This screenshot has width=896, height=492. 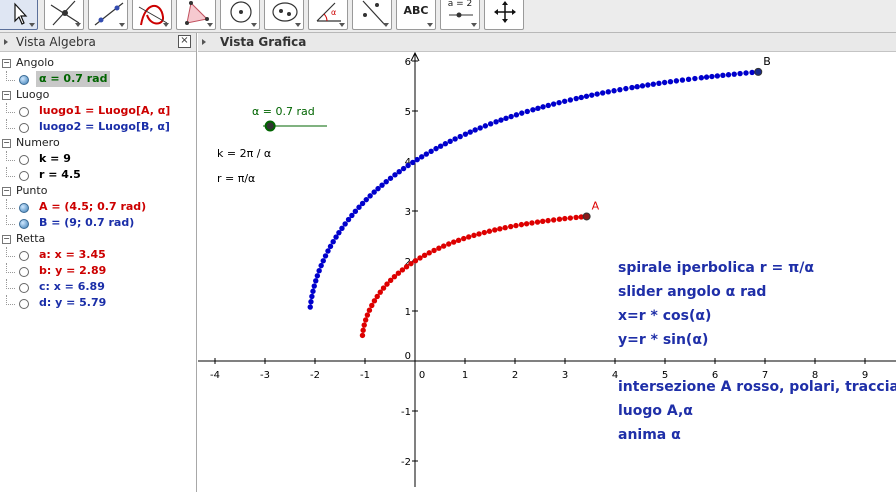 I want to click on slider-tool-button: a = 2, so click(x=460, y=15).